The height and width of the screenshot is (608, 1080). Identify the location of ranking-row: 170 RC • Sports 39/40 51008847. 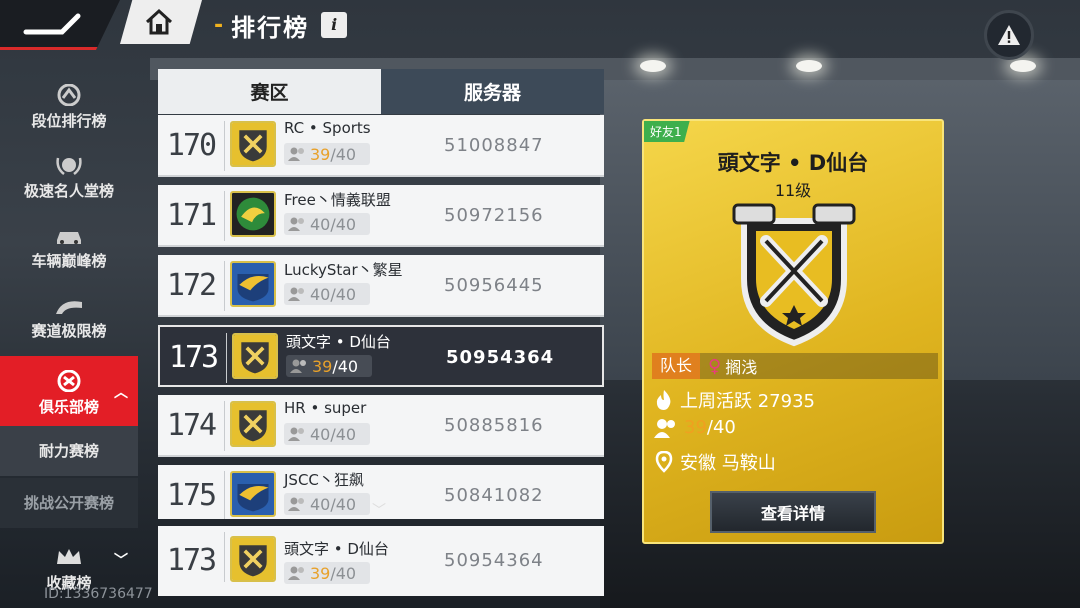
(381, 146).